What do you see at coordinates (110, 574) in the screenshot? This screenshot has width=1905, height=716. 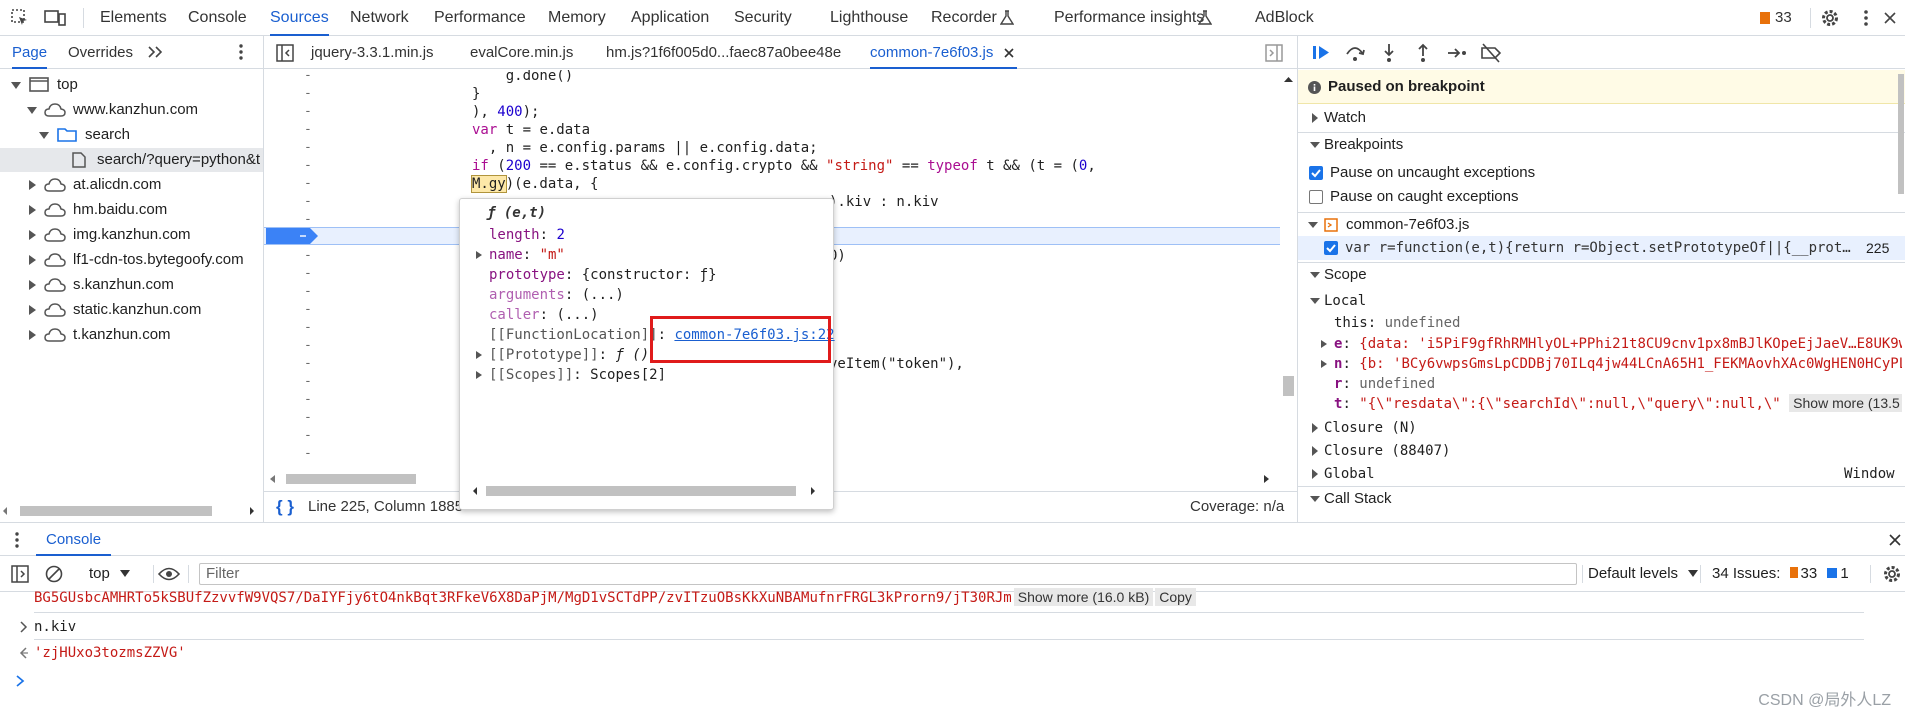 I see `context-selector: top` at bounding box center [110, 574].